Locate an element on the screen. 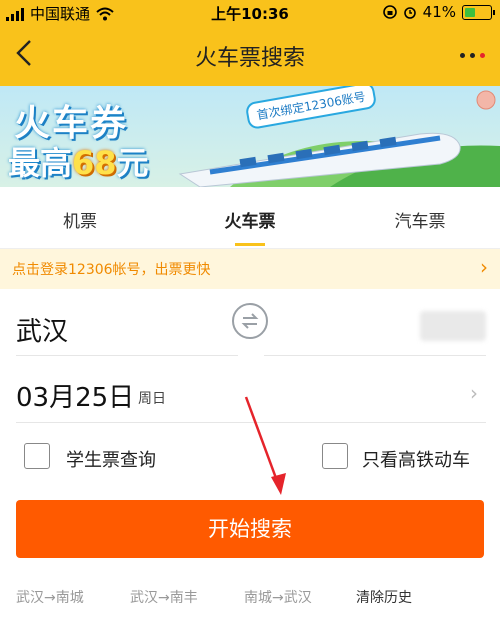 This screenshot has height=643, width=500. transport-tabs: 机票 火车票 汽车票 is located at coordinates (250, 218).